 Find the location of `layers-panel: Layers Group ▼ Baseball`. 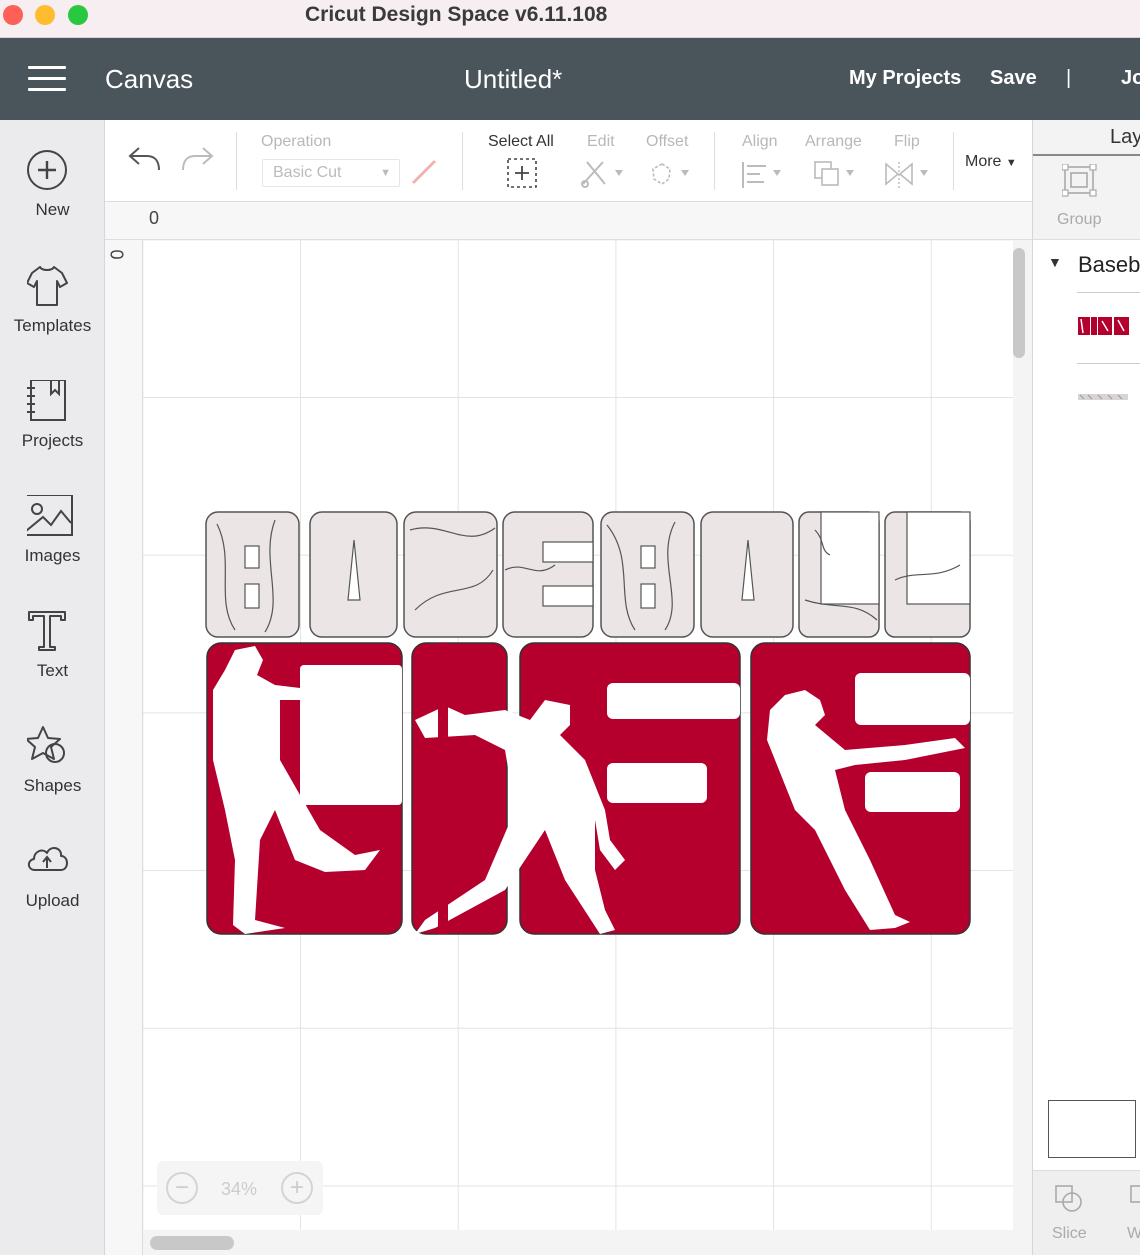

layers-panel: Layers Group ▼ Baseball is located at coordinates (1086, 687).